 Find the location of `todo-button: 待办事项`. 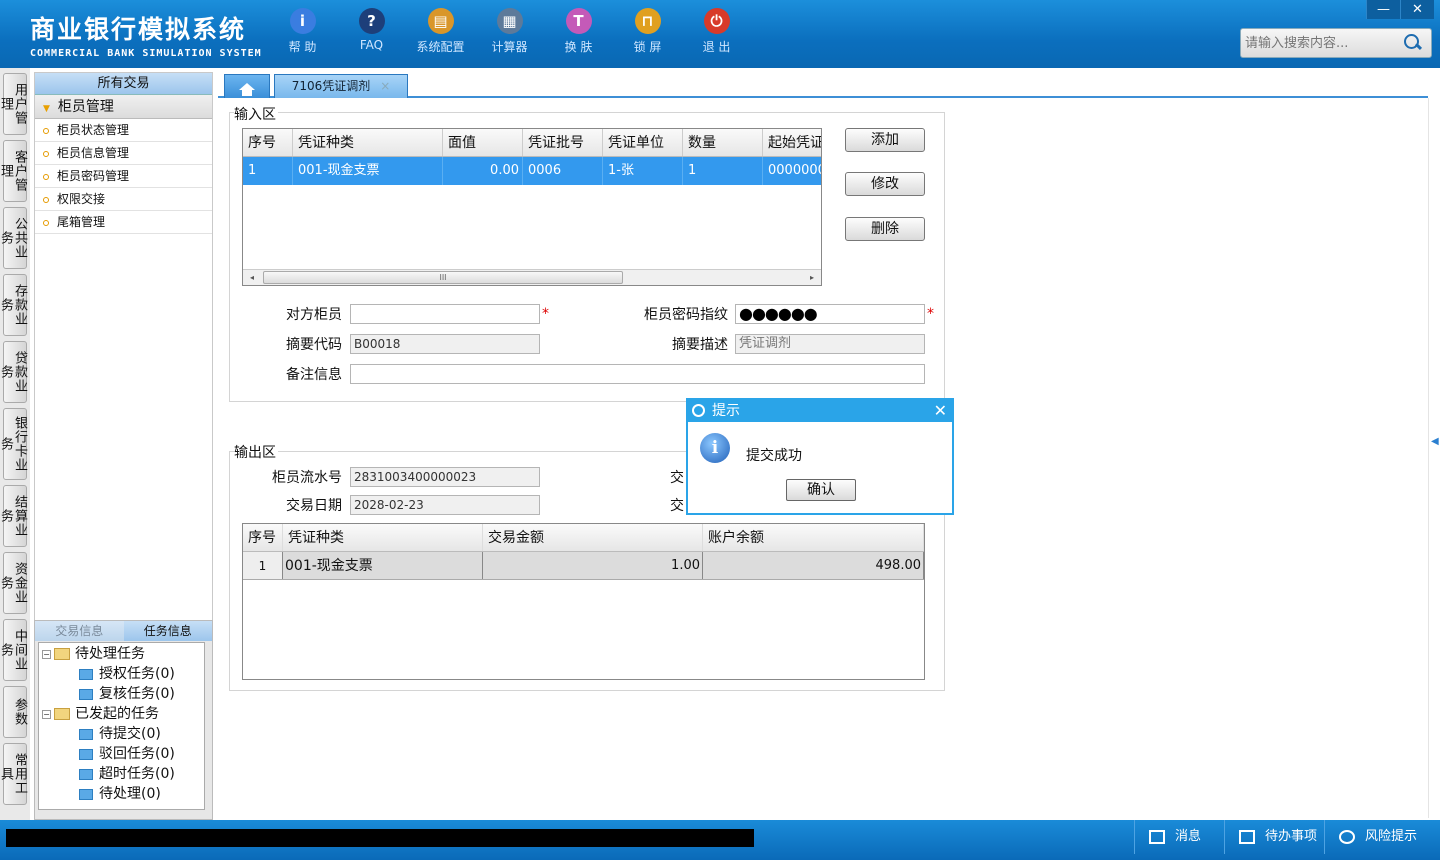

todo-button: 待办事项 is located at coordinates (1274, 837).